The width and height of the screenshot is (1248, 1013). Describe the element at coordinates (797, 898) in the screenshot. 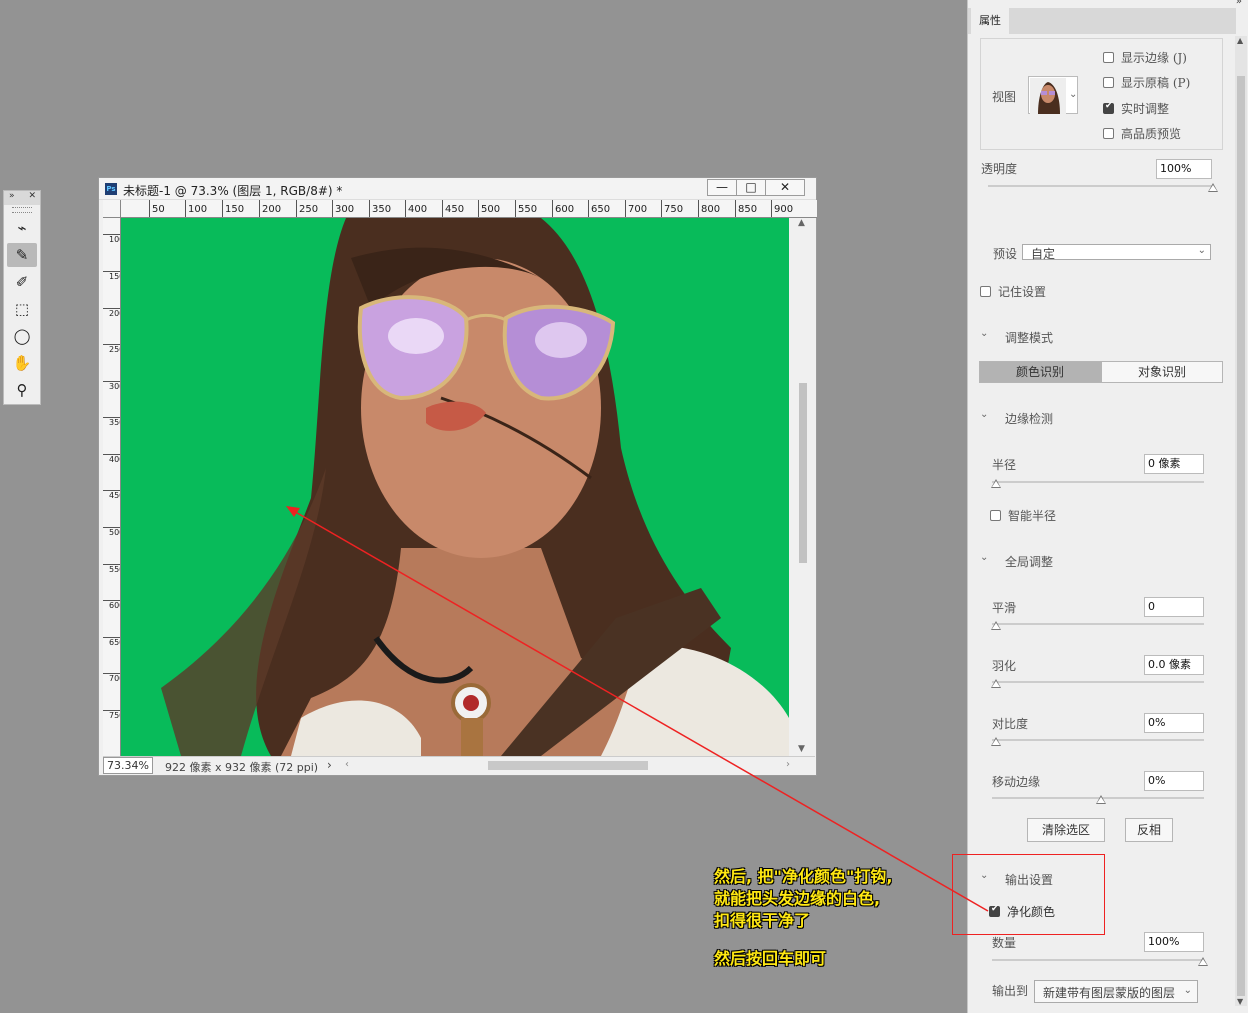

I see `annotation-line: 就能把头发边缘的白色,` at that location.